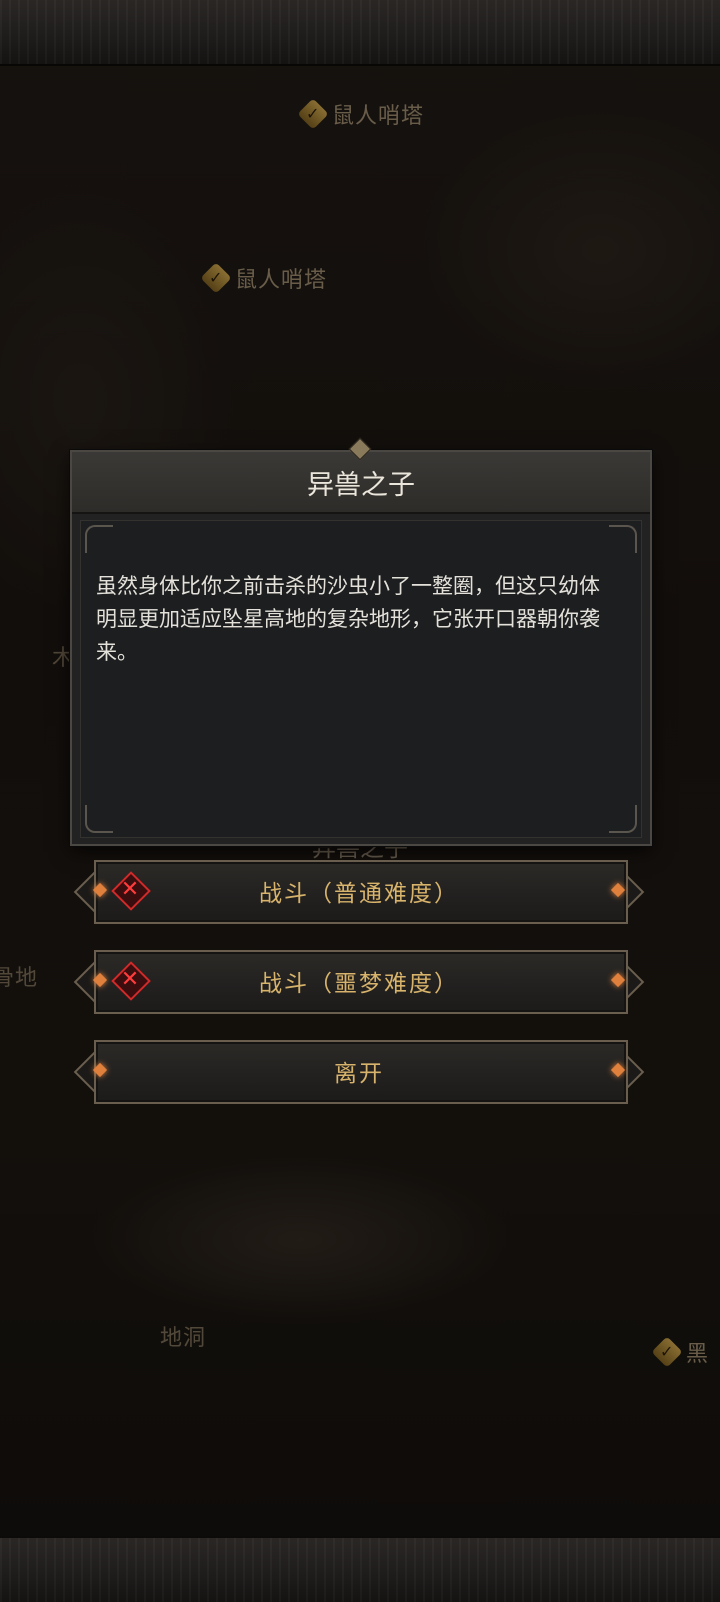  What do you see at coordinates (360, 1569) in the screenshot?
I see `bottom-frame-border` at bounding box center [360, 1569].